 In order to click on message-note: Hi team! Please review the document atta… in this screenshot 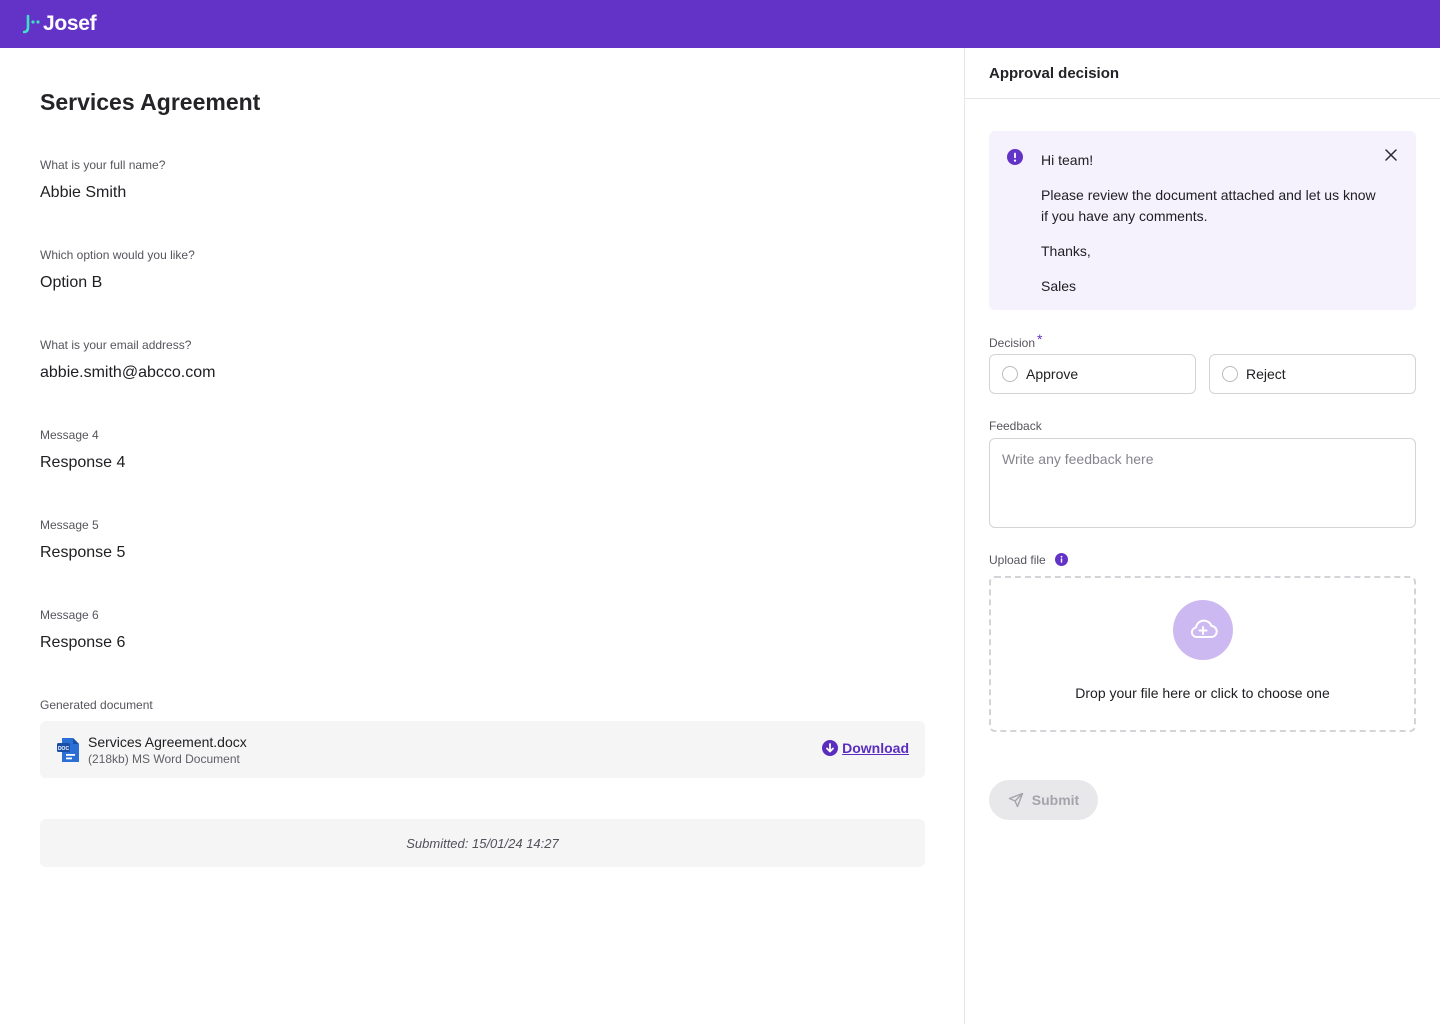, I will do `click(1202, 220)`.